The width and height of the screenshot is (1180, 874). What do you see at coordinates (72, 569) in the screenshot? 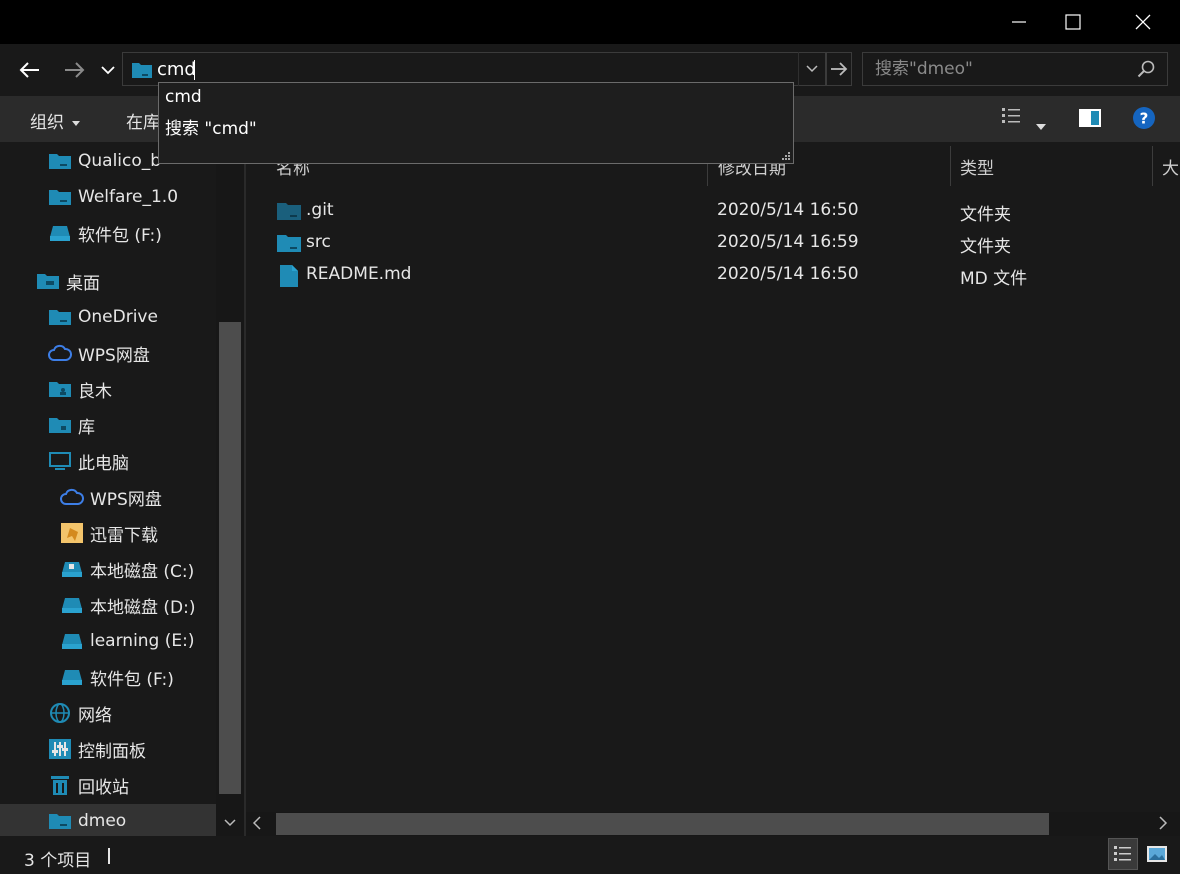
I see `system-drive-icon` at bounding box center [72, 569].